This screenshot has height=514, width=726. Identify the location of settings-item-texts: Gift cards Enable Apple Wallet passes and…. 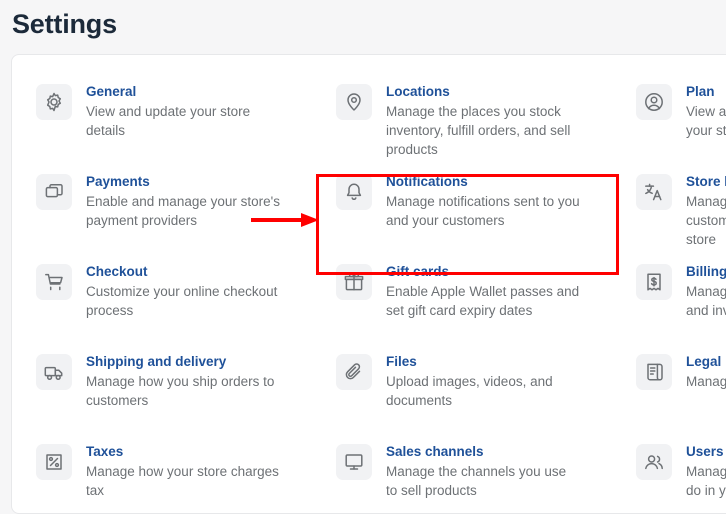
(483, 291).